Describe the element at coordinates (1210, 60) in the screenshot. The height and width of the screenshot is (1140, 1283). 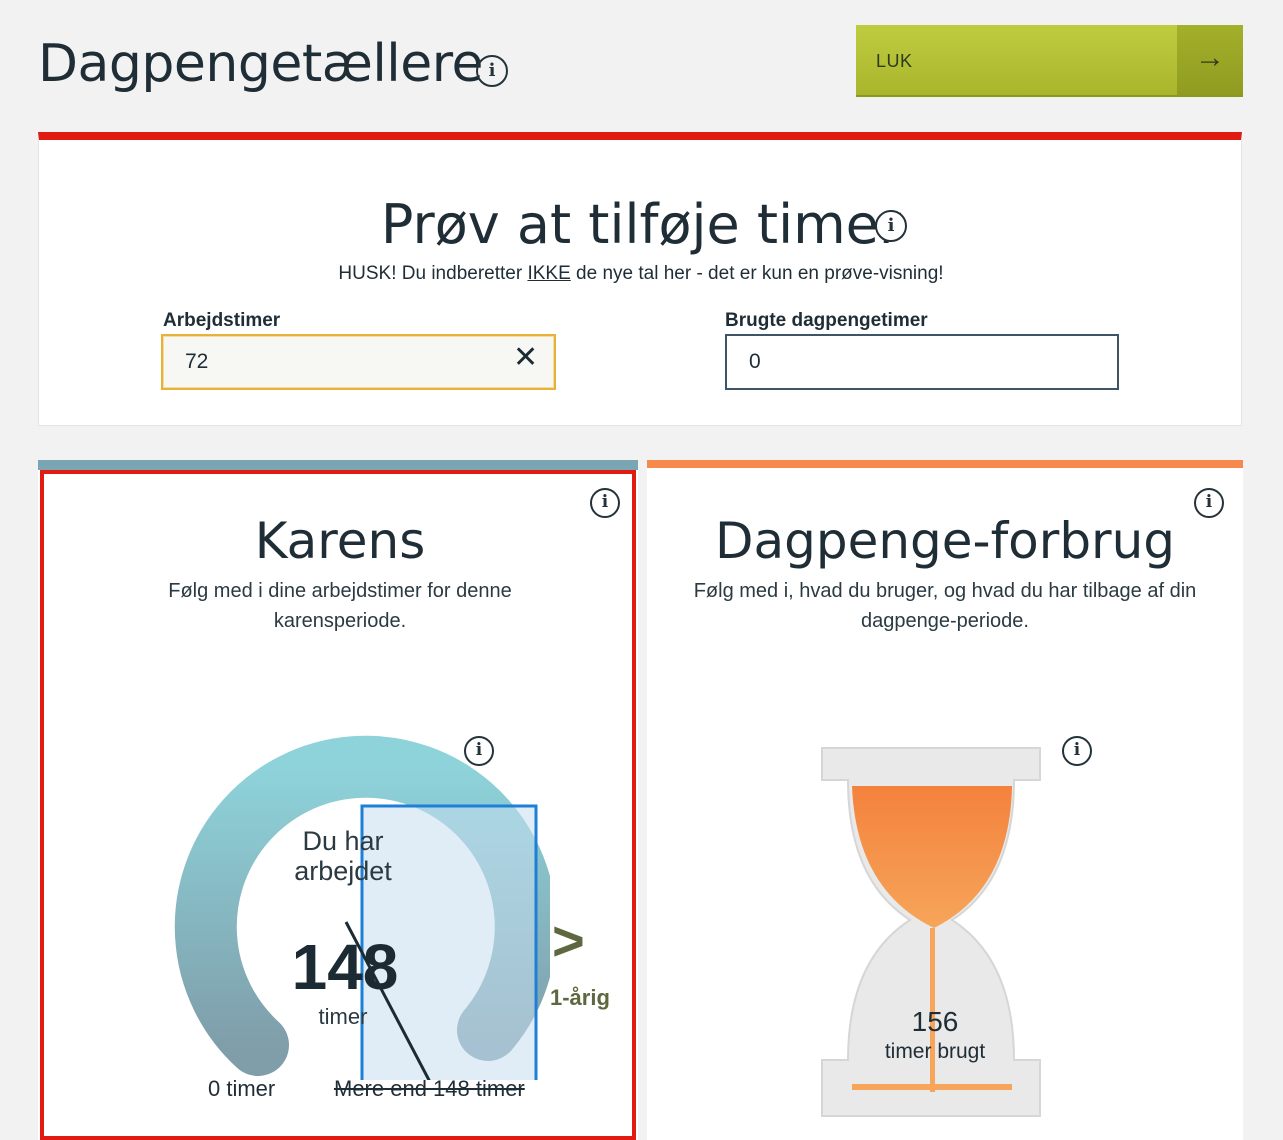
I see `arrow-right-icon: →` at that location.